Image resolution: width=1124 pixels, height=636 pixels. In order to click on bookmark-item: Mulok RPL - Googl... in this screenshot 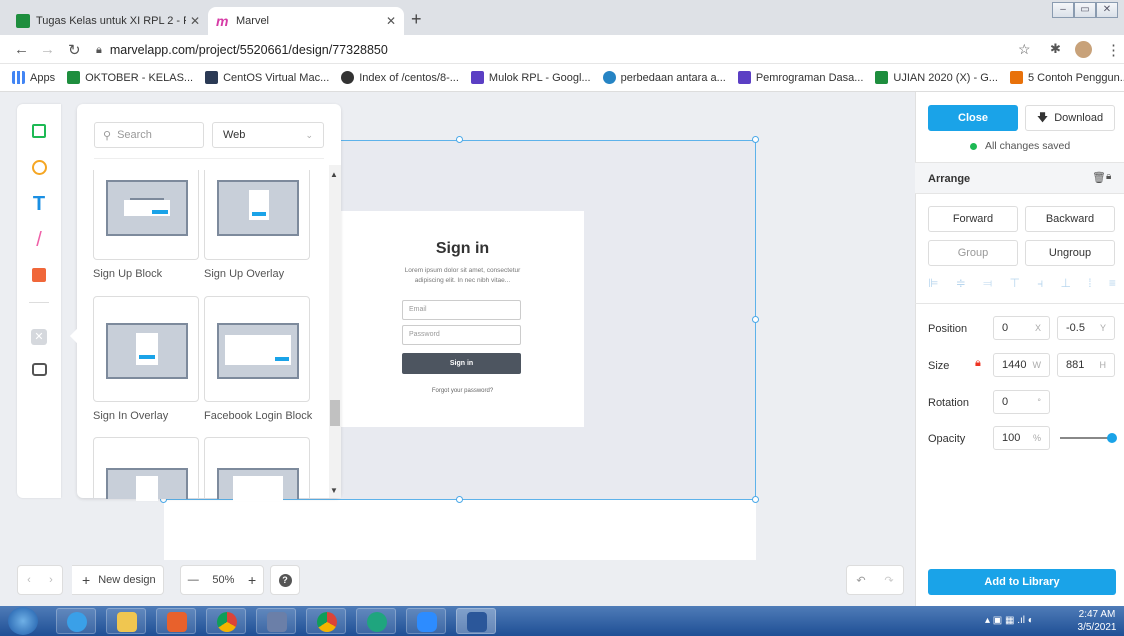, I will do `click(530, 77)`.